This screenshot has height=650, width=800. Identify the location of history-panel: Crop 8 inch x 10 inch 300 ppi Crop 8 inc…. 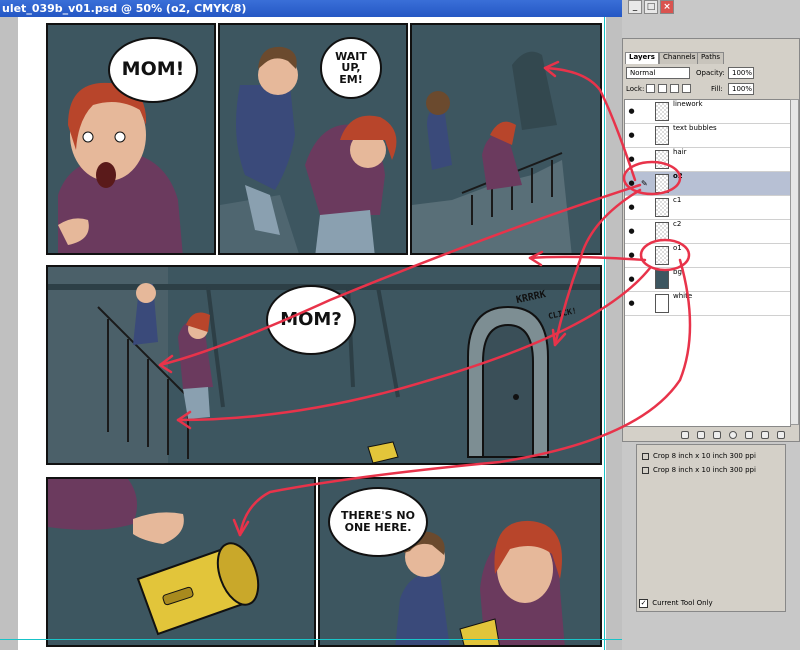
(711, 528).